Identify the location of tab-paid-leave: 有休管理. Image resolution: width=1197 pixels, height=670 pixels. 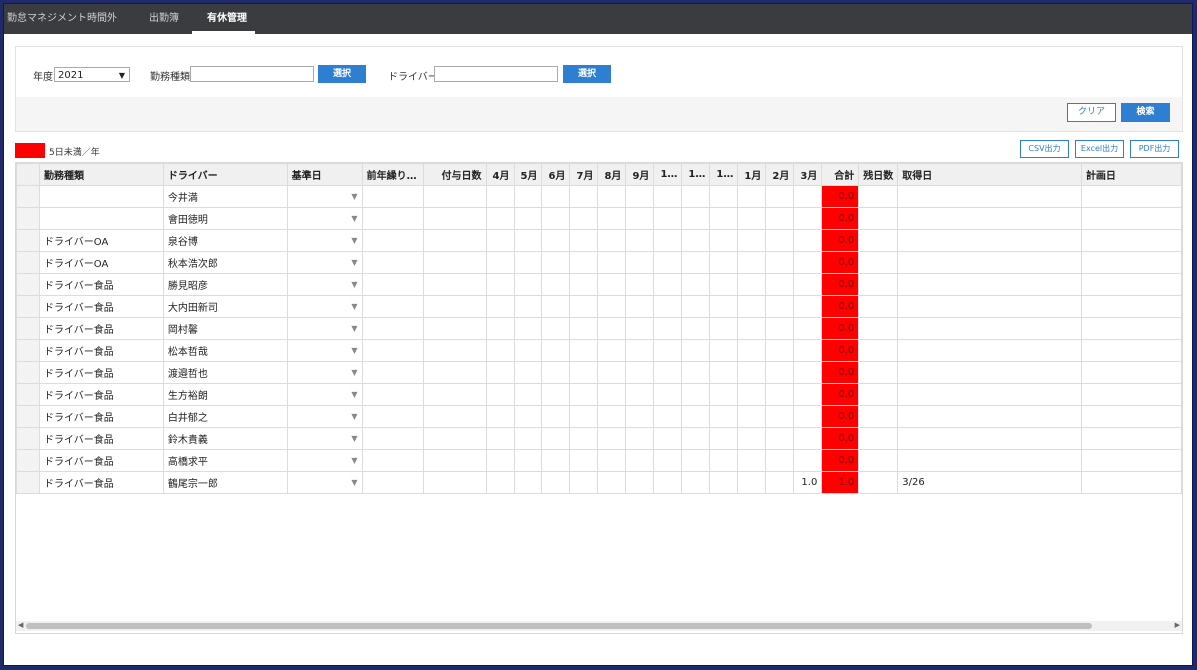
(227, 19).